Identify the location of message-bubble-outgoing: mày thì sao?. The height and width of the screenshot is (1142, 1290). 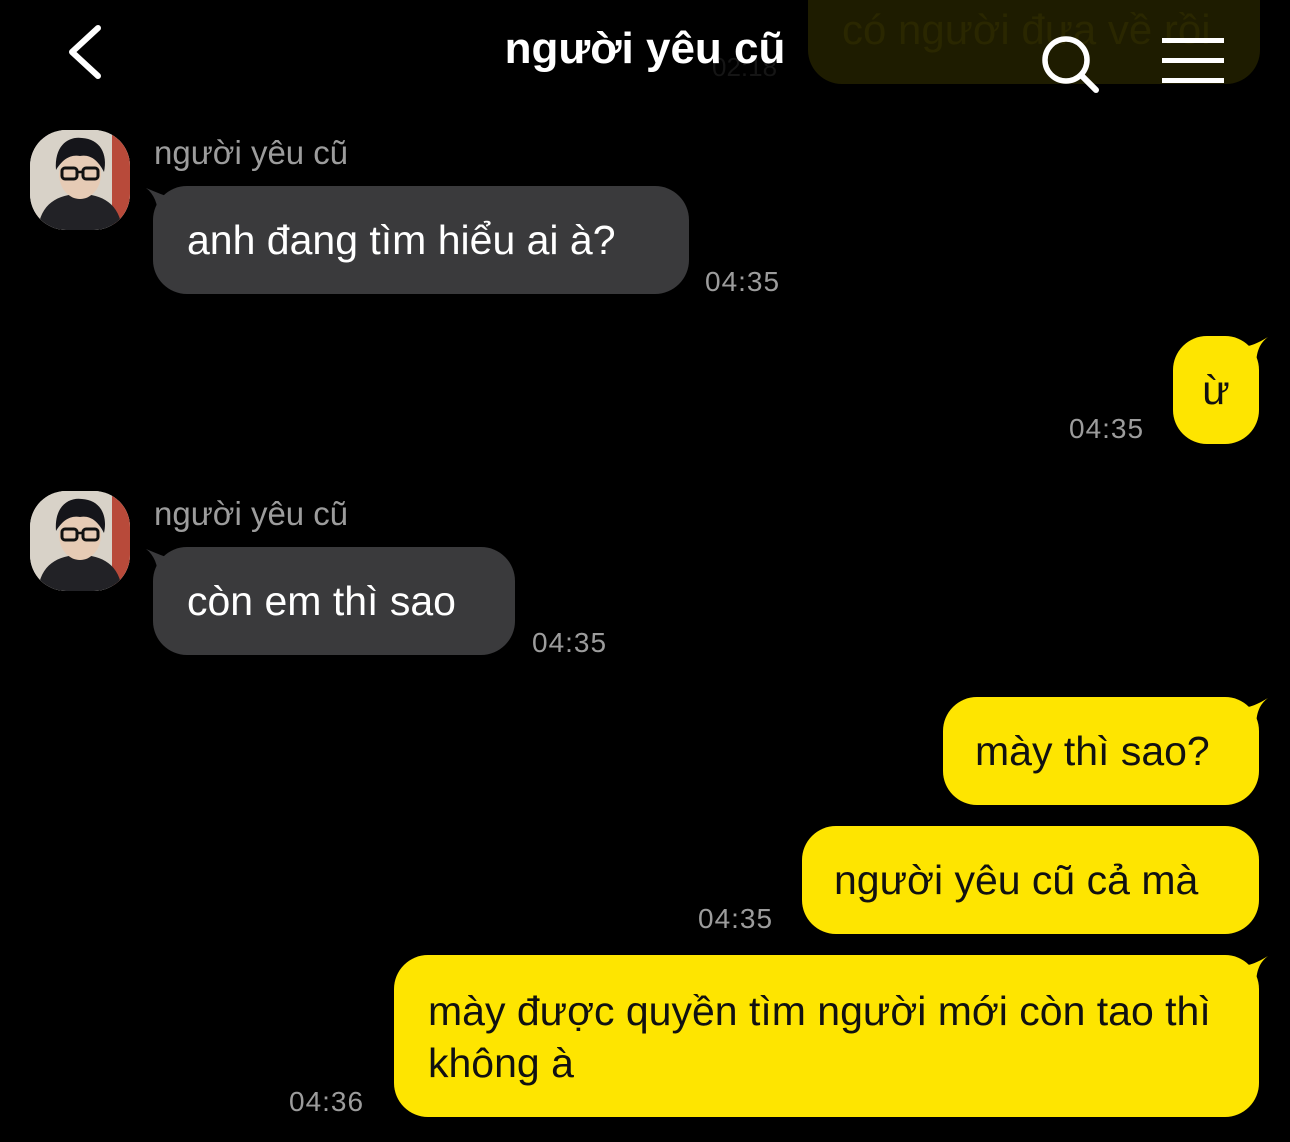
(1101, 751).